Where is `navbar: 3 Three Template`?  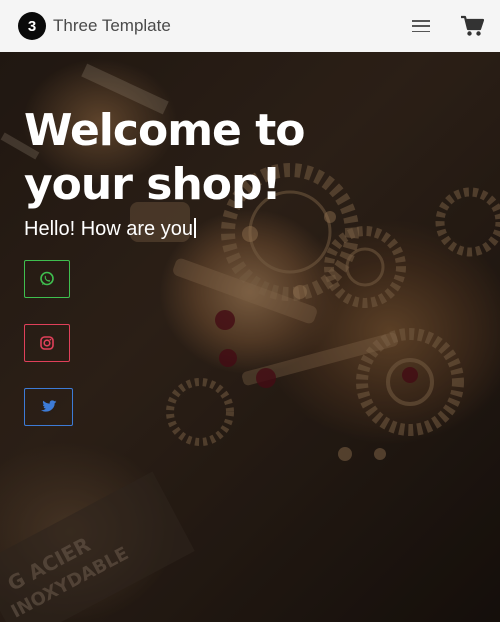 navbar: 3 Three Template is located at coordinates (250, 26).